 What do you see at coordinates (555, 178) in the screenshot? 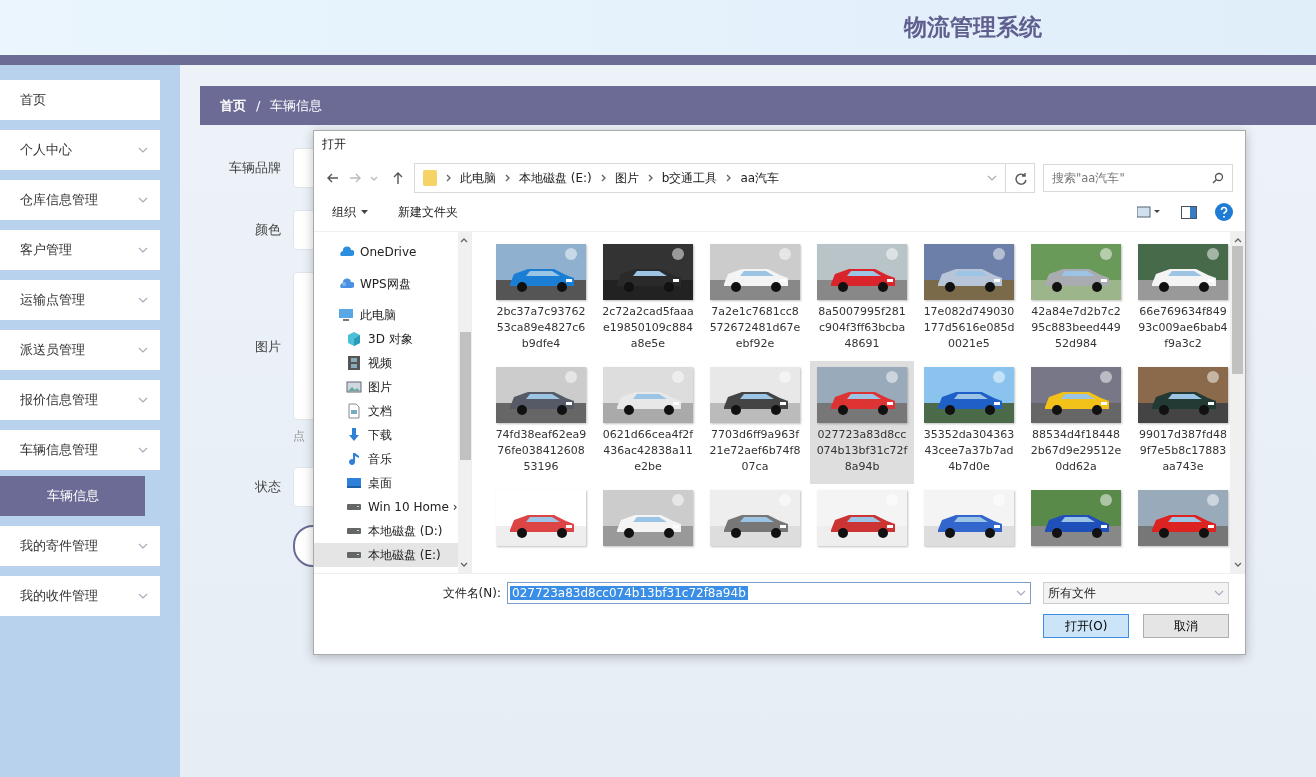
I see `path-segment: 本地磁盘 (E:)` at bounding box center [555, 178].